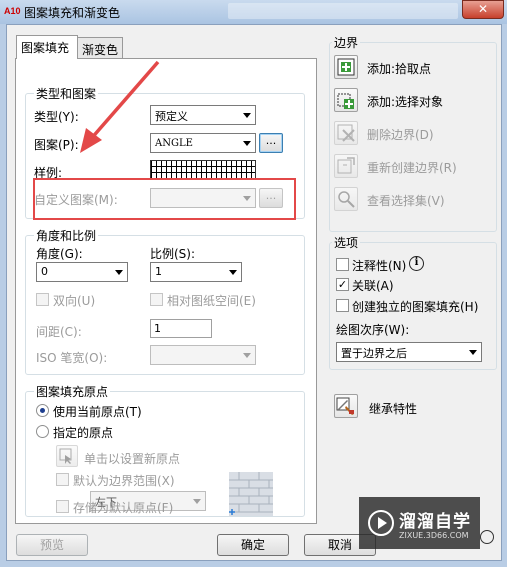 The width and height of the screenshot is (507, 567). What do you see at coordinates (487, 537) in the screenshot?
I see `help-icon` at bounding box center [487, 537].